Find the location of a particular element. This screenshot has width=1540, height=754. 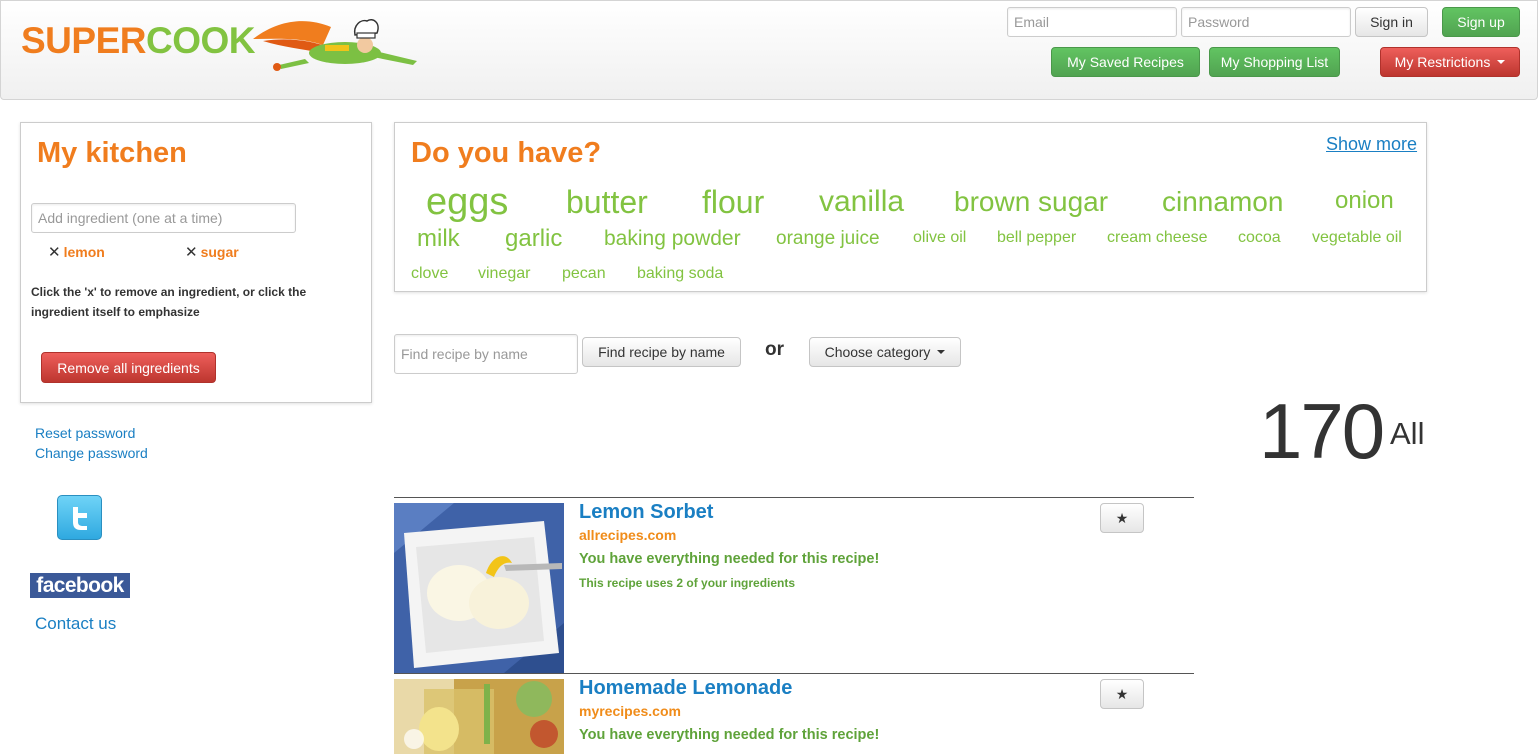

suggested-ingredient: cinnamon is located at coordinates (1222, 202).